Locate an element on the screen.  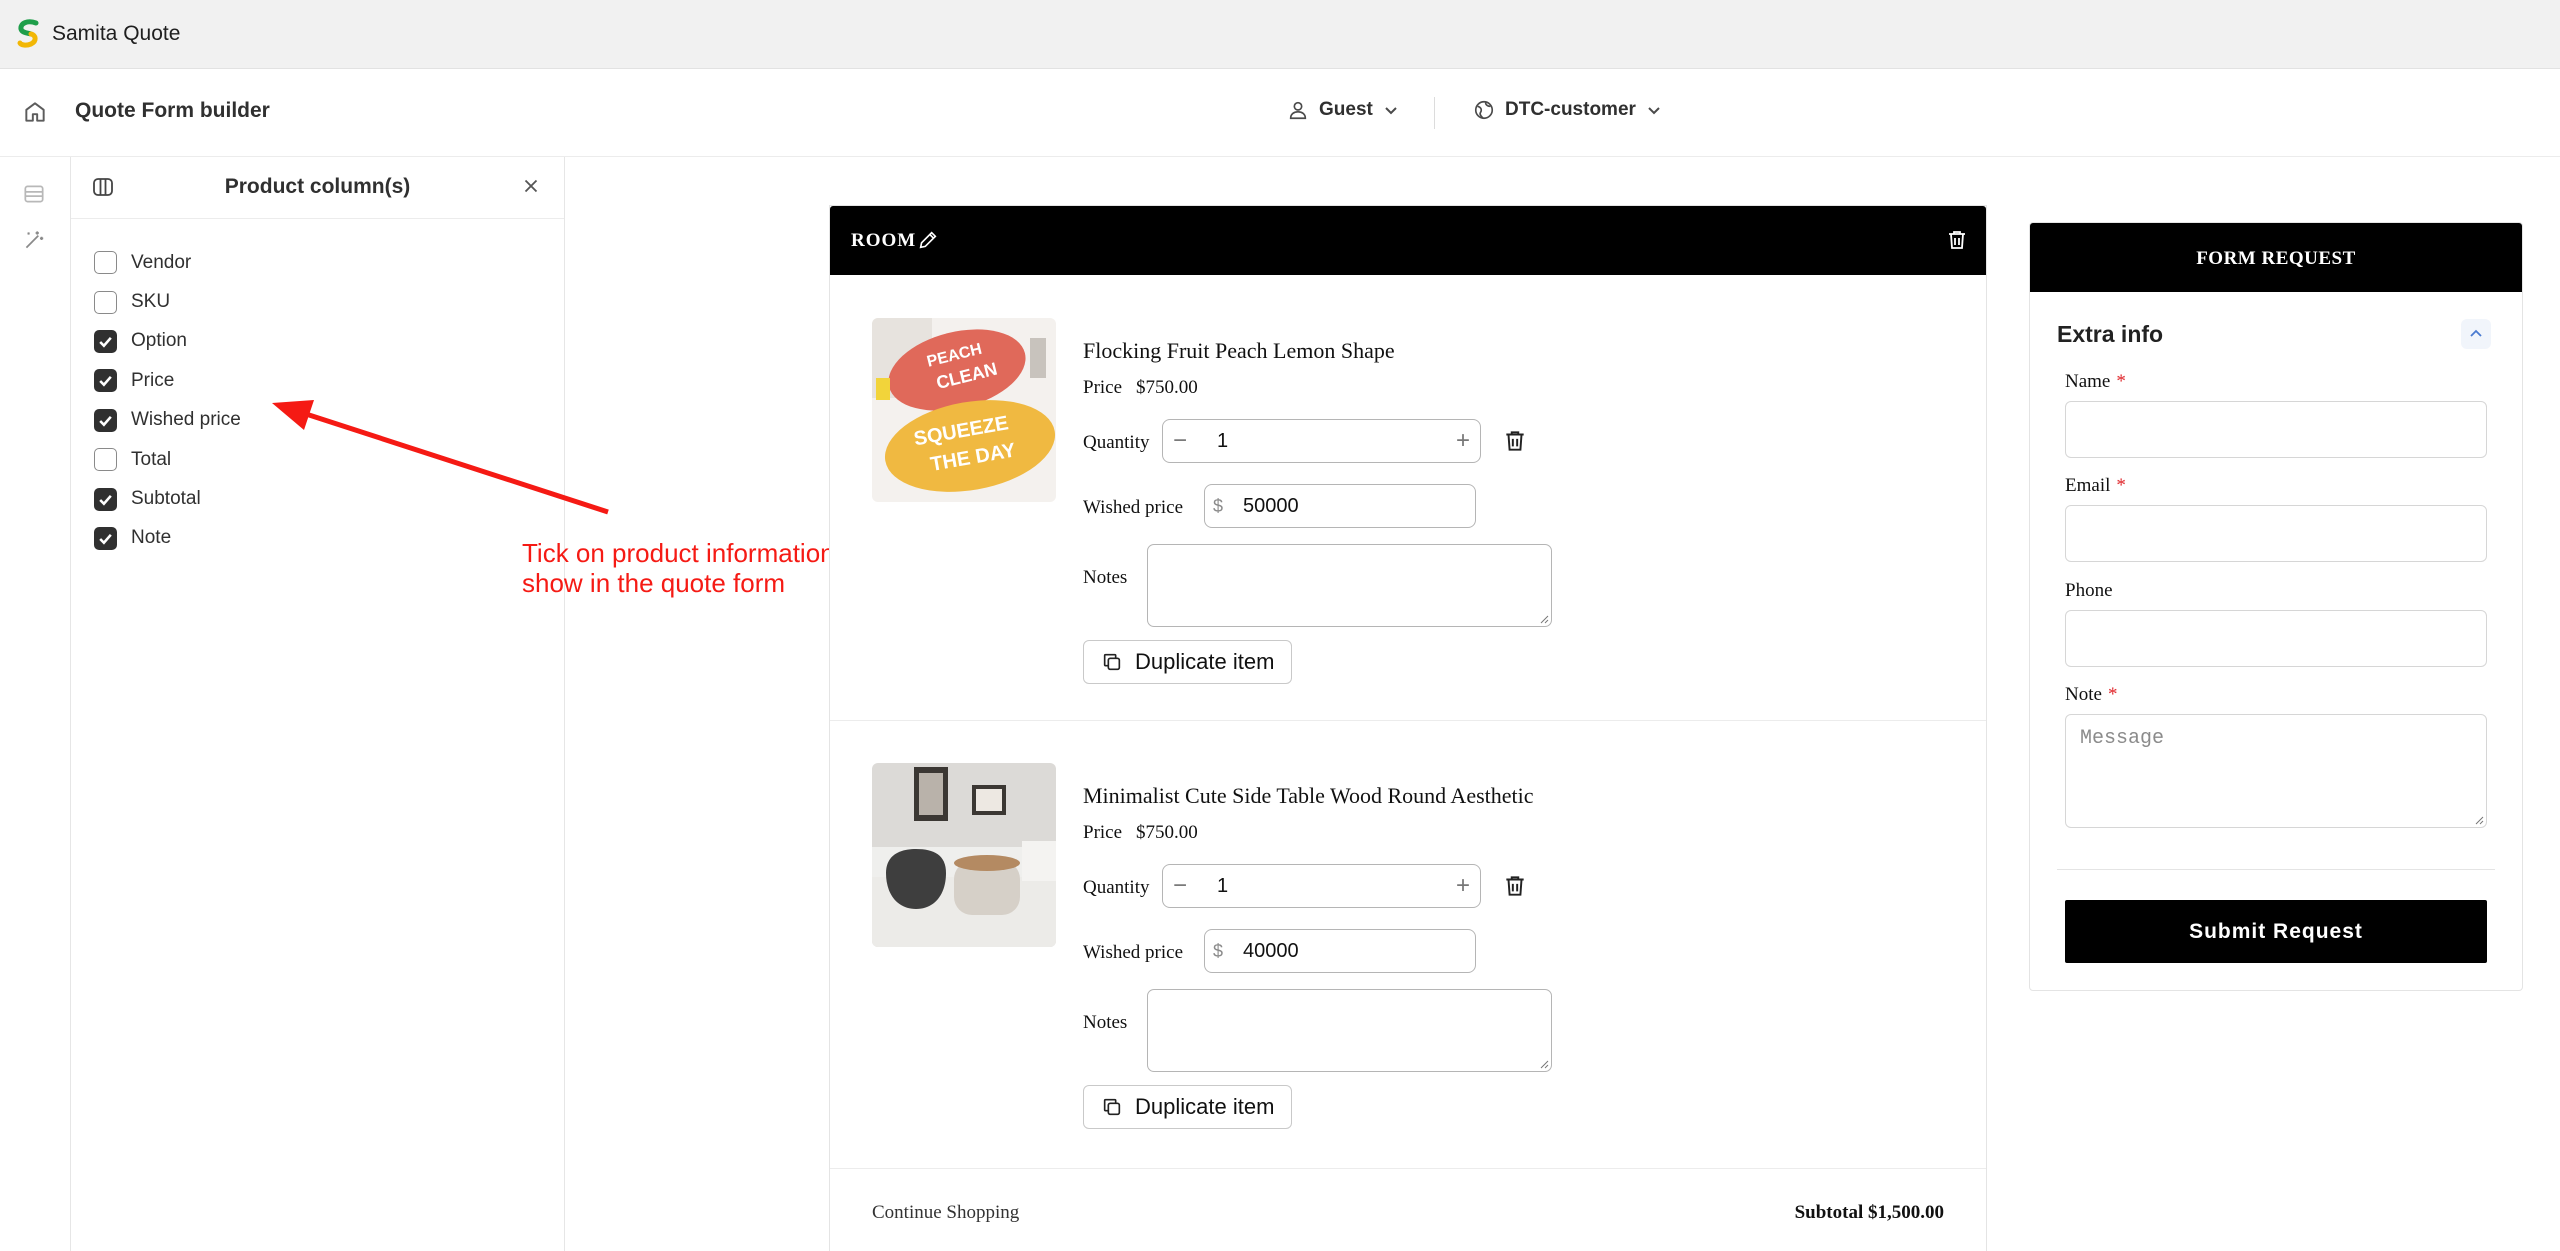
product-image: PEACH CLEAN SQUEEZE THE DAY is located at coordinates (964, 410).